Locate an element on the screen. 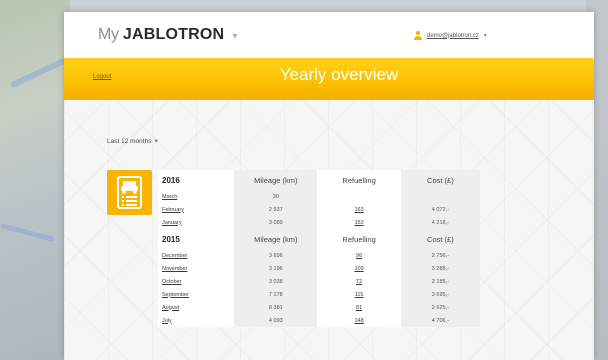 This screenshot has width=608, height=360. table-row: November 3 196 109 3 288,- is located at coordinates (319, 268).